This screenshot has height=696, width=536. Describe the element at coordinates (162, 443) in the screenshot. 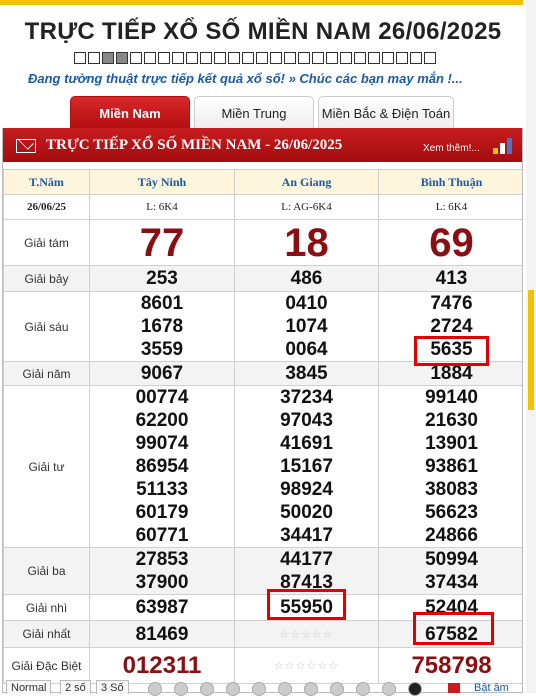

I see `prize-value: 99074` at that location.